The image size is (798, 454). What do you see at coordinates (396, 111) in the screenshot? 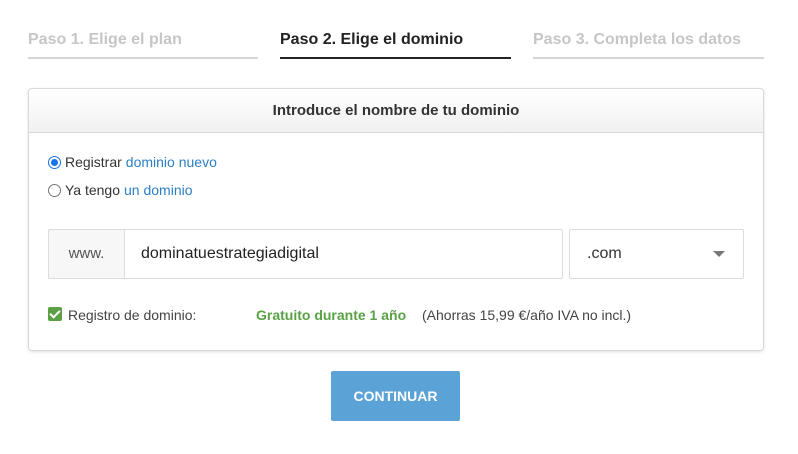
I see `card-title: Introduce el nombre de tu dominio` at bounding box center [396, 111].